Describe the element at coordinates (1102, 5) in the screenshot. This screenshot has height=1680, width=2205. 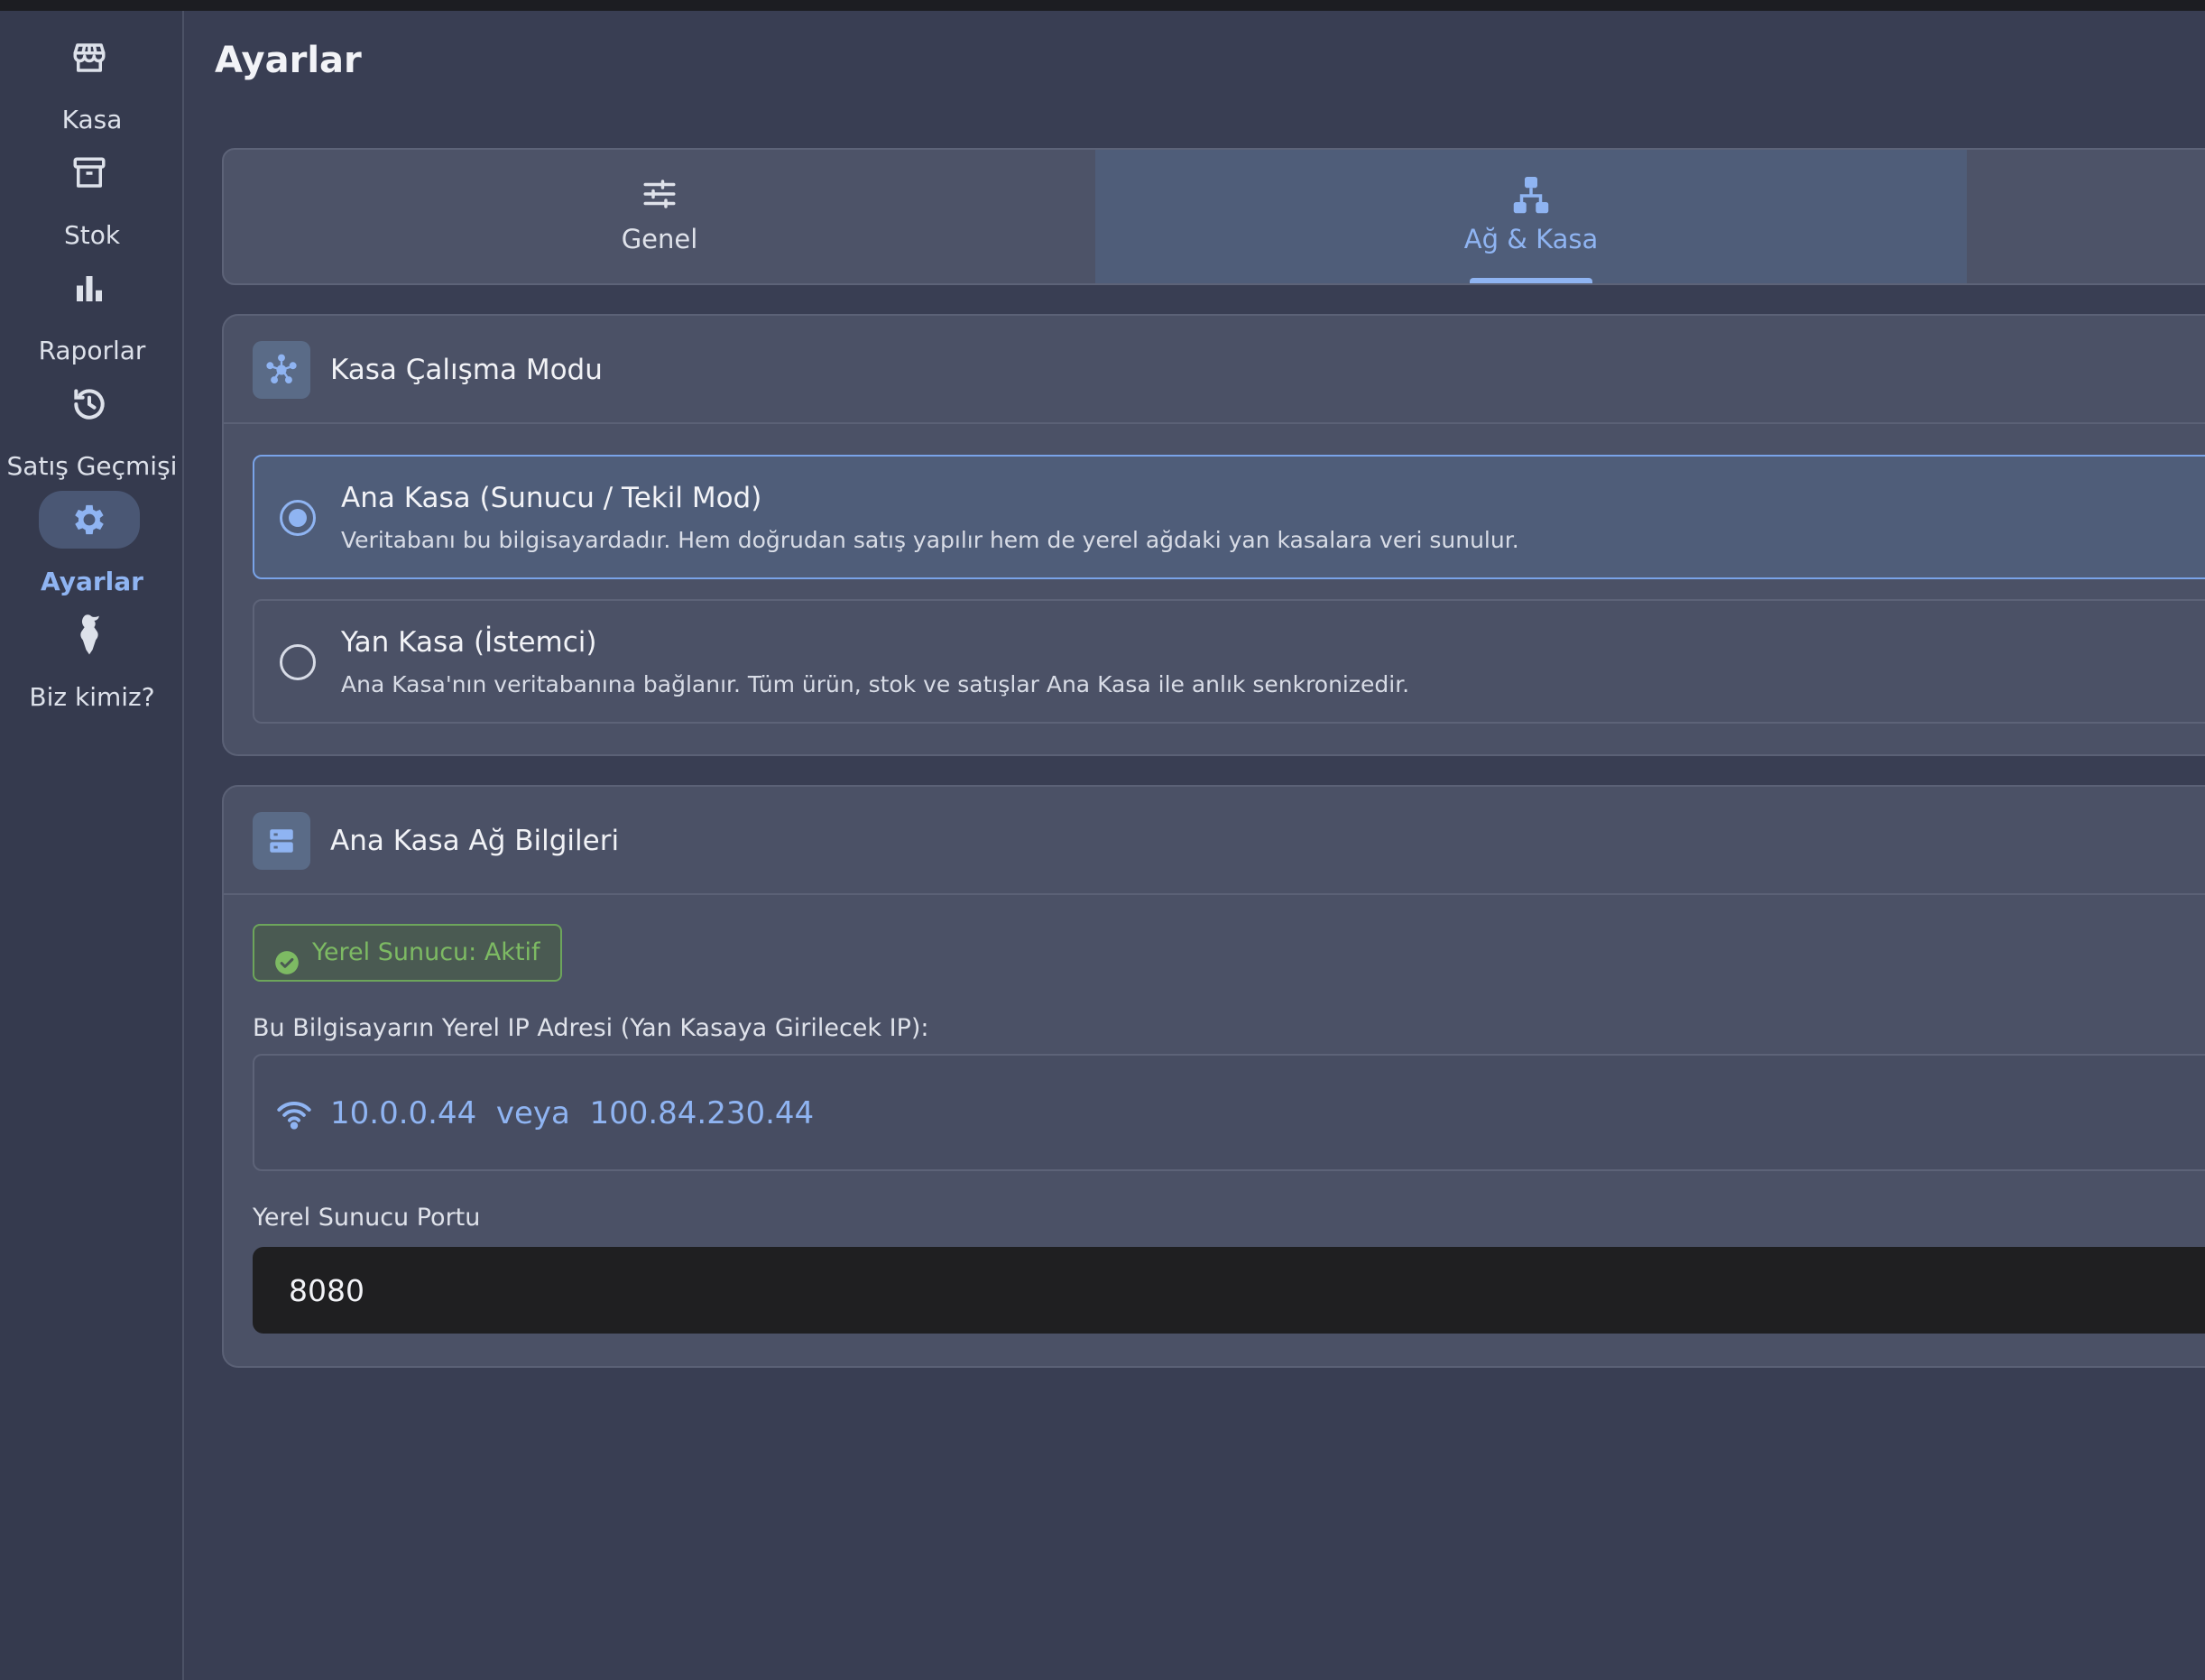
I see `window-top-bar` at that location.